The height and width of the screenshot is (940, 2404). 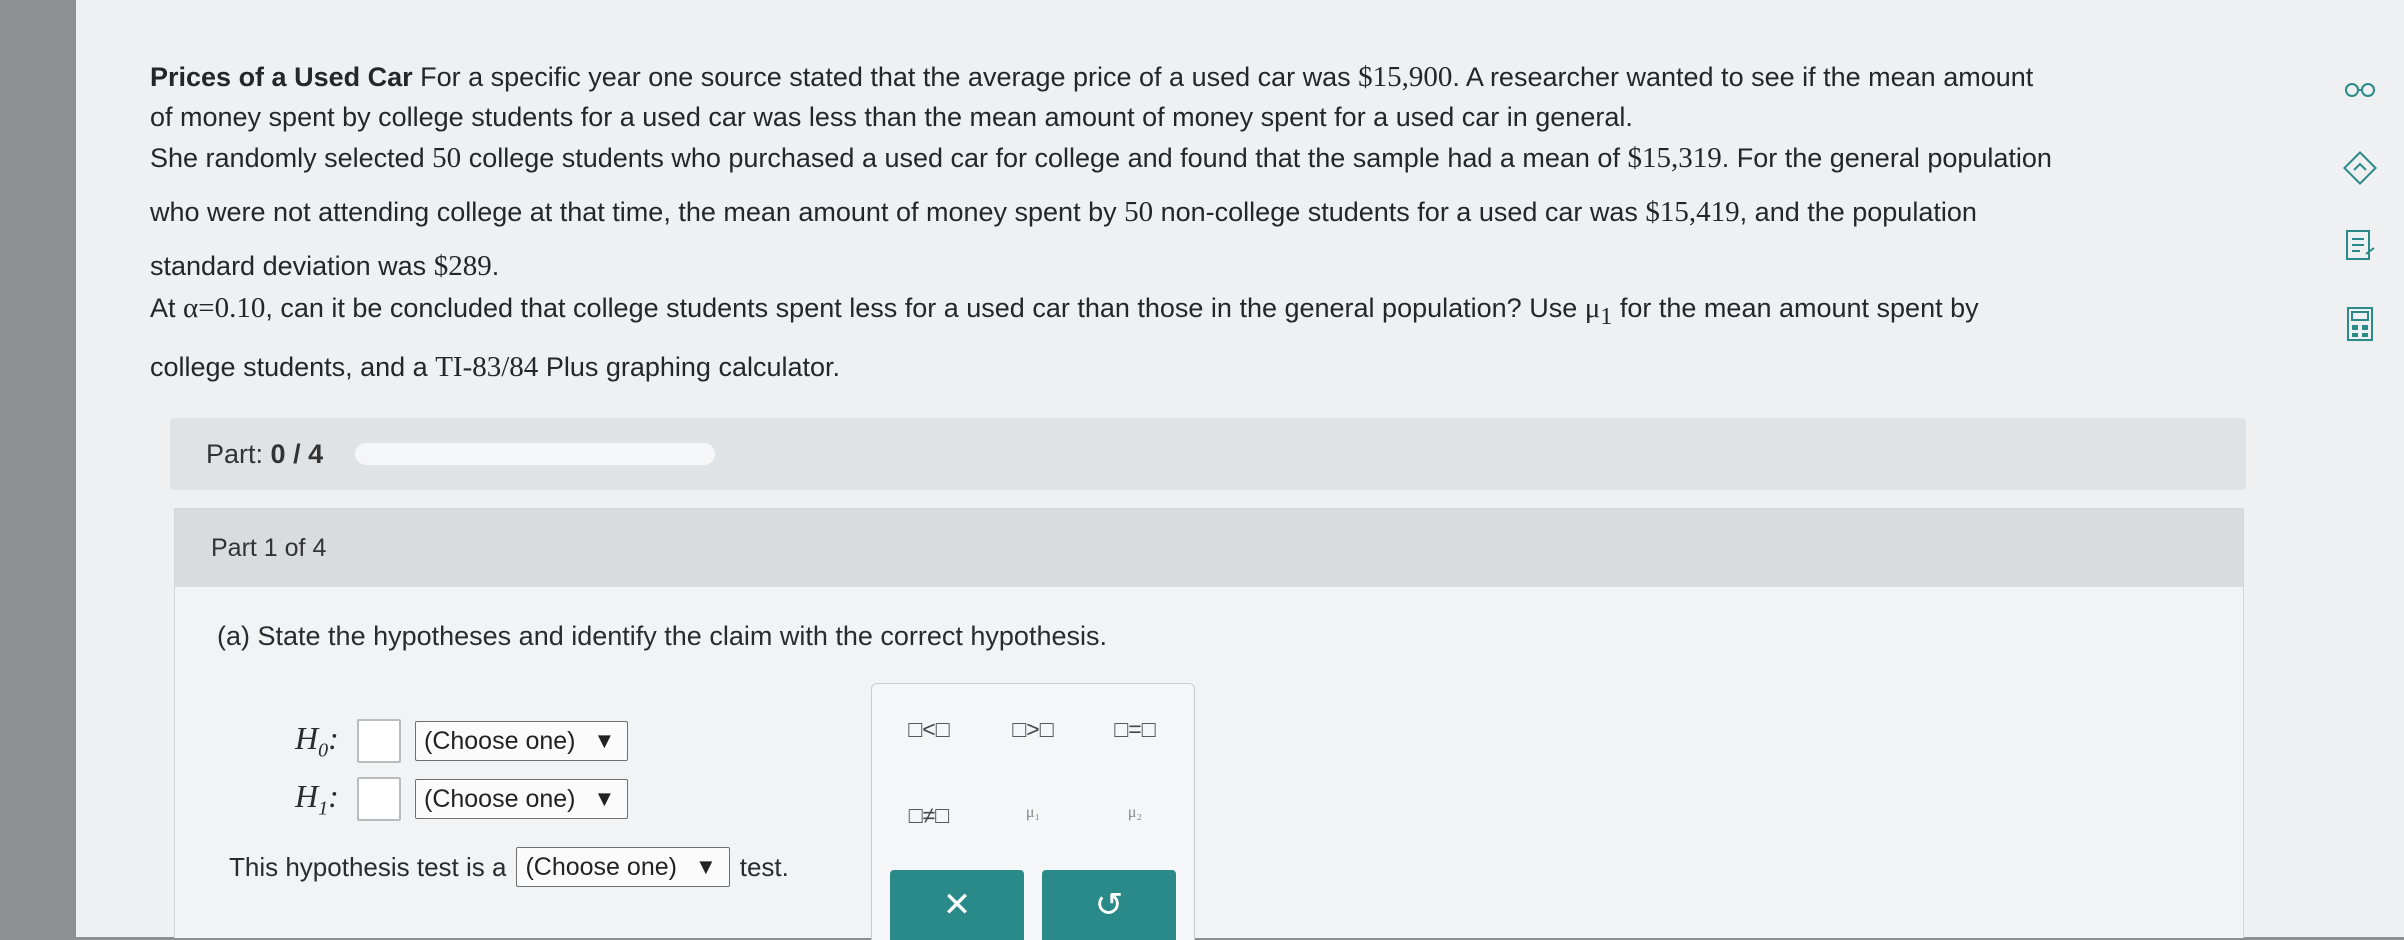 What do you see at coordinates (2360, 90) in the screenshot?
I see `glasses-icon` at bounding box center [2360, 90].